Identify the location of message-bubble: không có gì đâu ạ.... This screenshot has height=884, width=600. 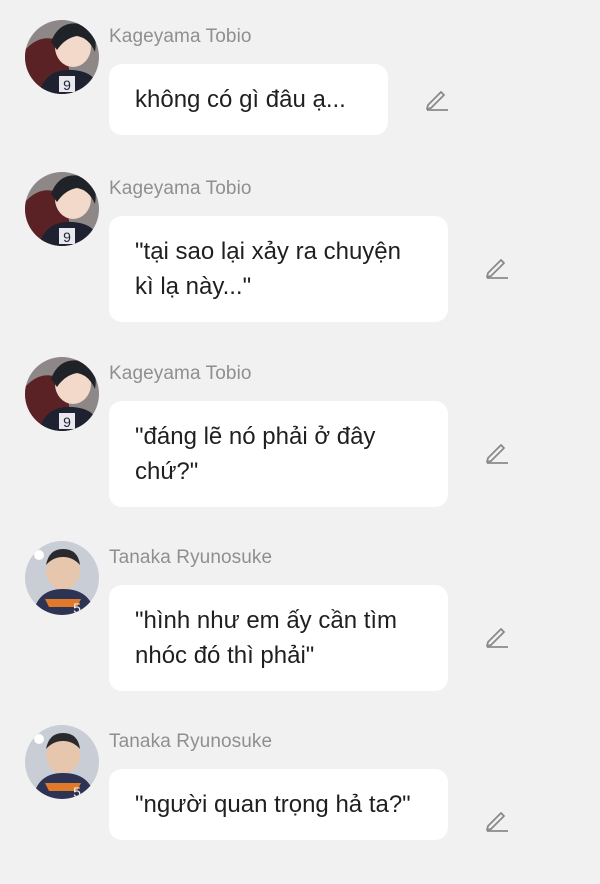
(248, 99).